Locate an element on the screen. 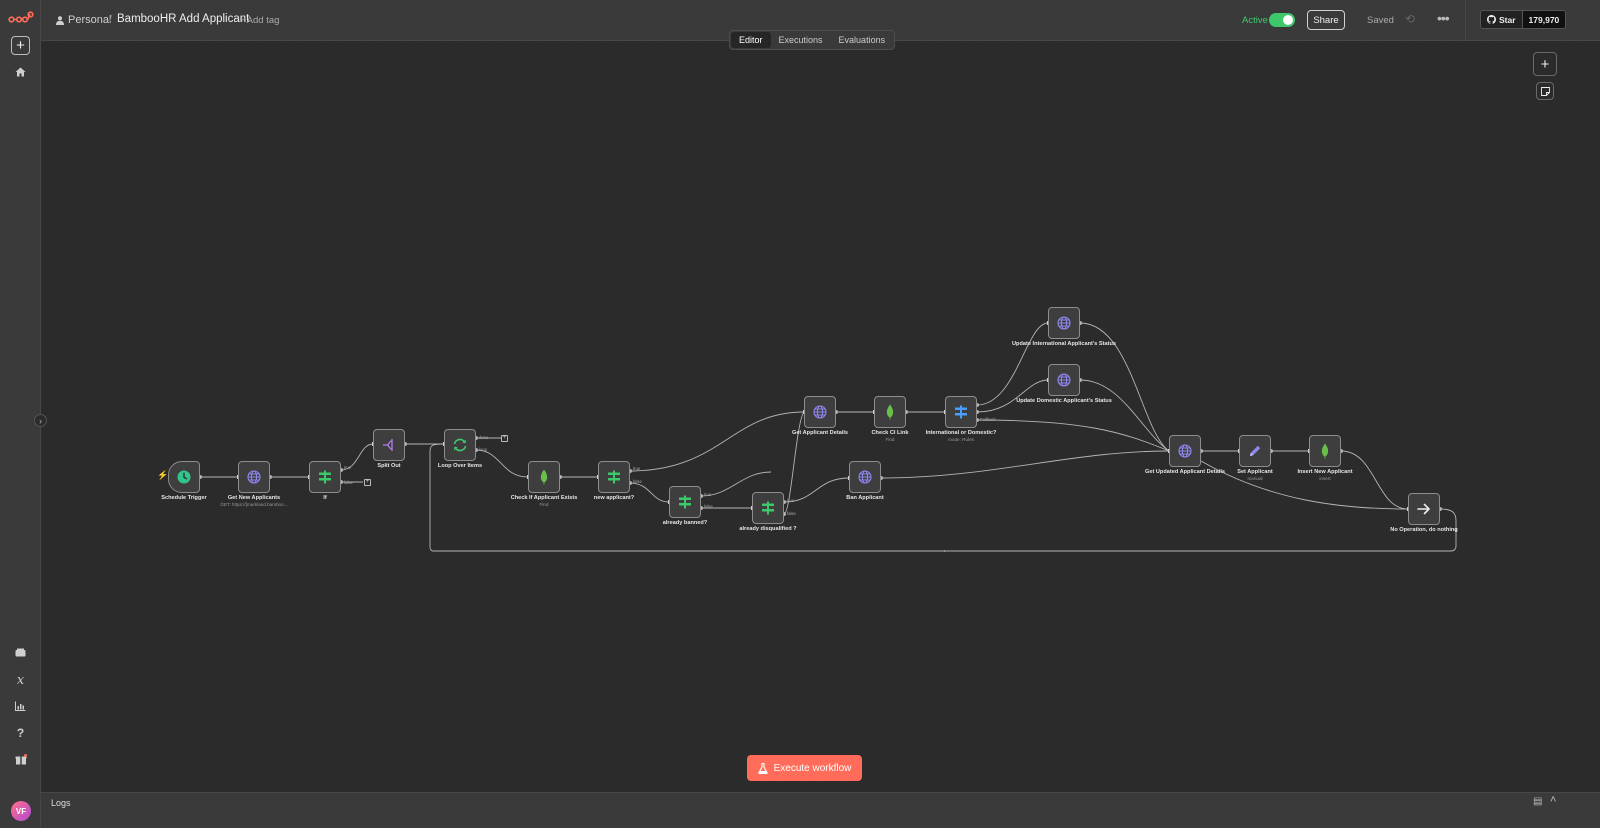 This screenshot has height=828, width=1600. flask-icon is located at coordinates (762, 768).